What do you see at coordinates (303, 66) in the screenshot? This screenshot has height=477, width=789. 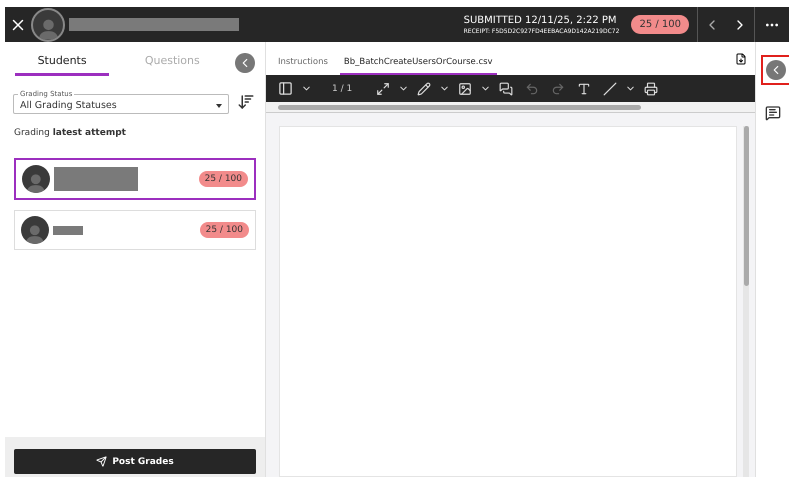 I see `document-tab: Instructions` at bounding box center [303, 66].